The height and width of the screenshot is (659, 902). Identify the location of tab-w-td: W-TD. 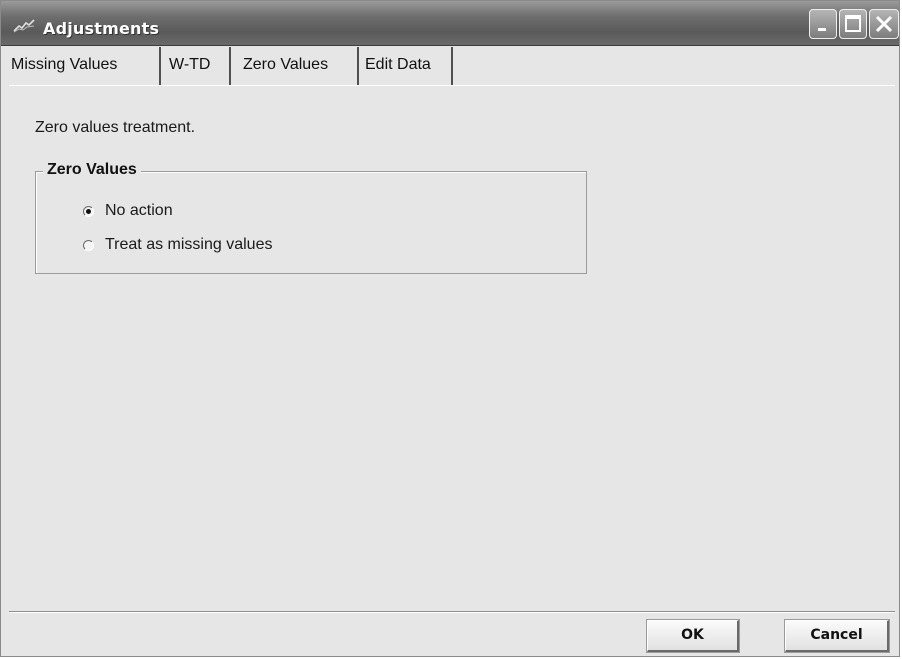
(196, 66).